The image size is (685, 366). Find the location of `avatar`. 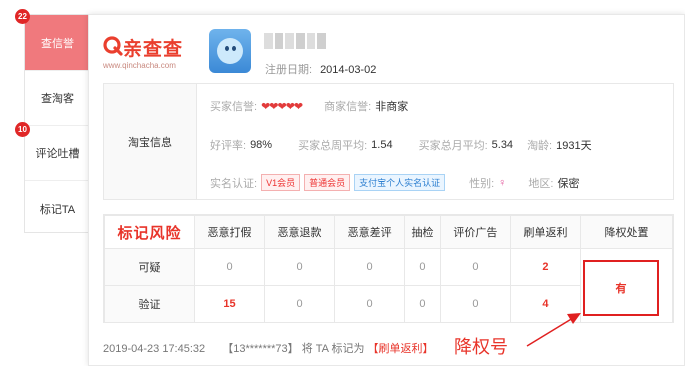

avatar is located at coordinates (230, 51).